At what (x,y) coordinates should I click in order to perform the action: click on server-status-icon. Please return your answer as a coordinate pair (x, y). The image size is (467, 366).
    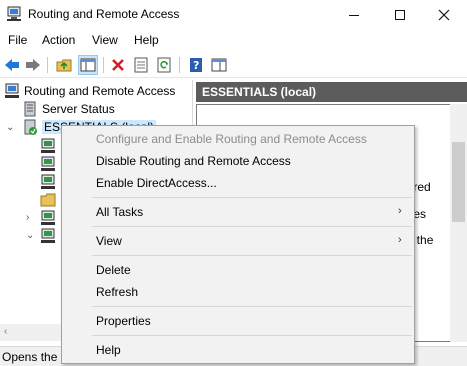
    Looking at the image, I should click on (30, 109).